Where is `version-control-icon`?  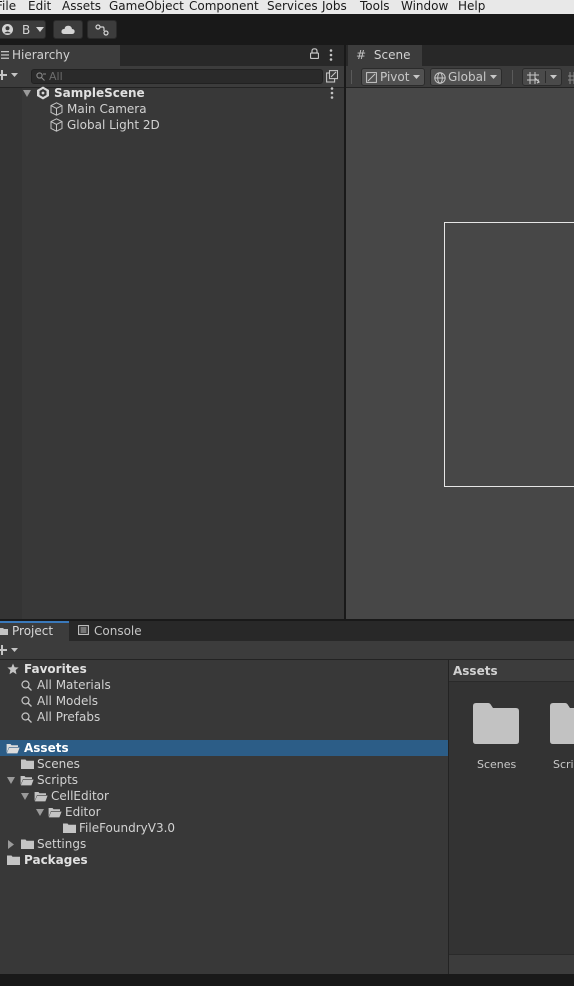
version-control-icon is located at coordinates (102, 29).